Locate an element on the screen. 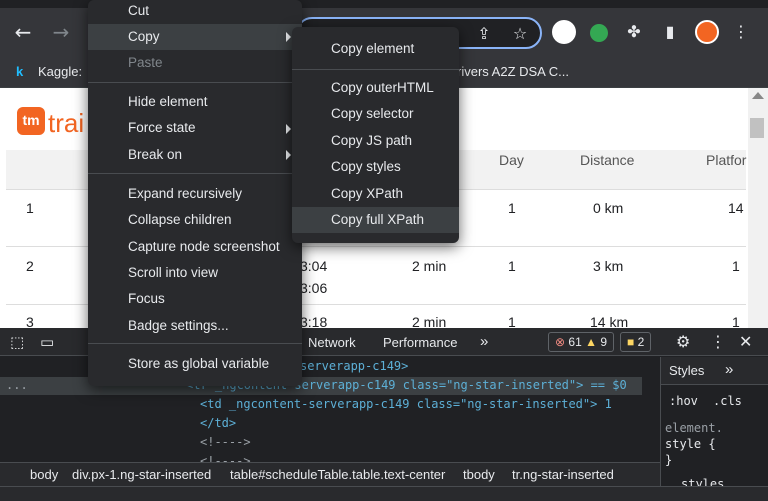 Image resolution: width=768 pixels, height=501 pixels. menu-item-copy-element: Copy element is located at coordinates (375, 49).